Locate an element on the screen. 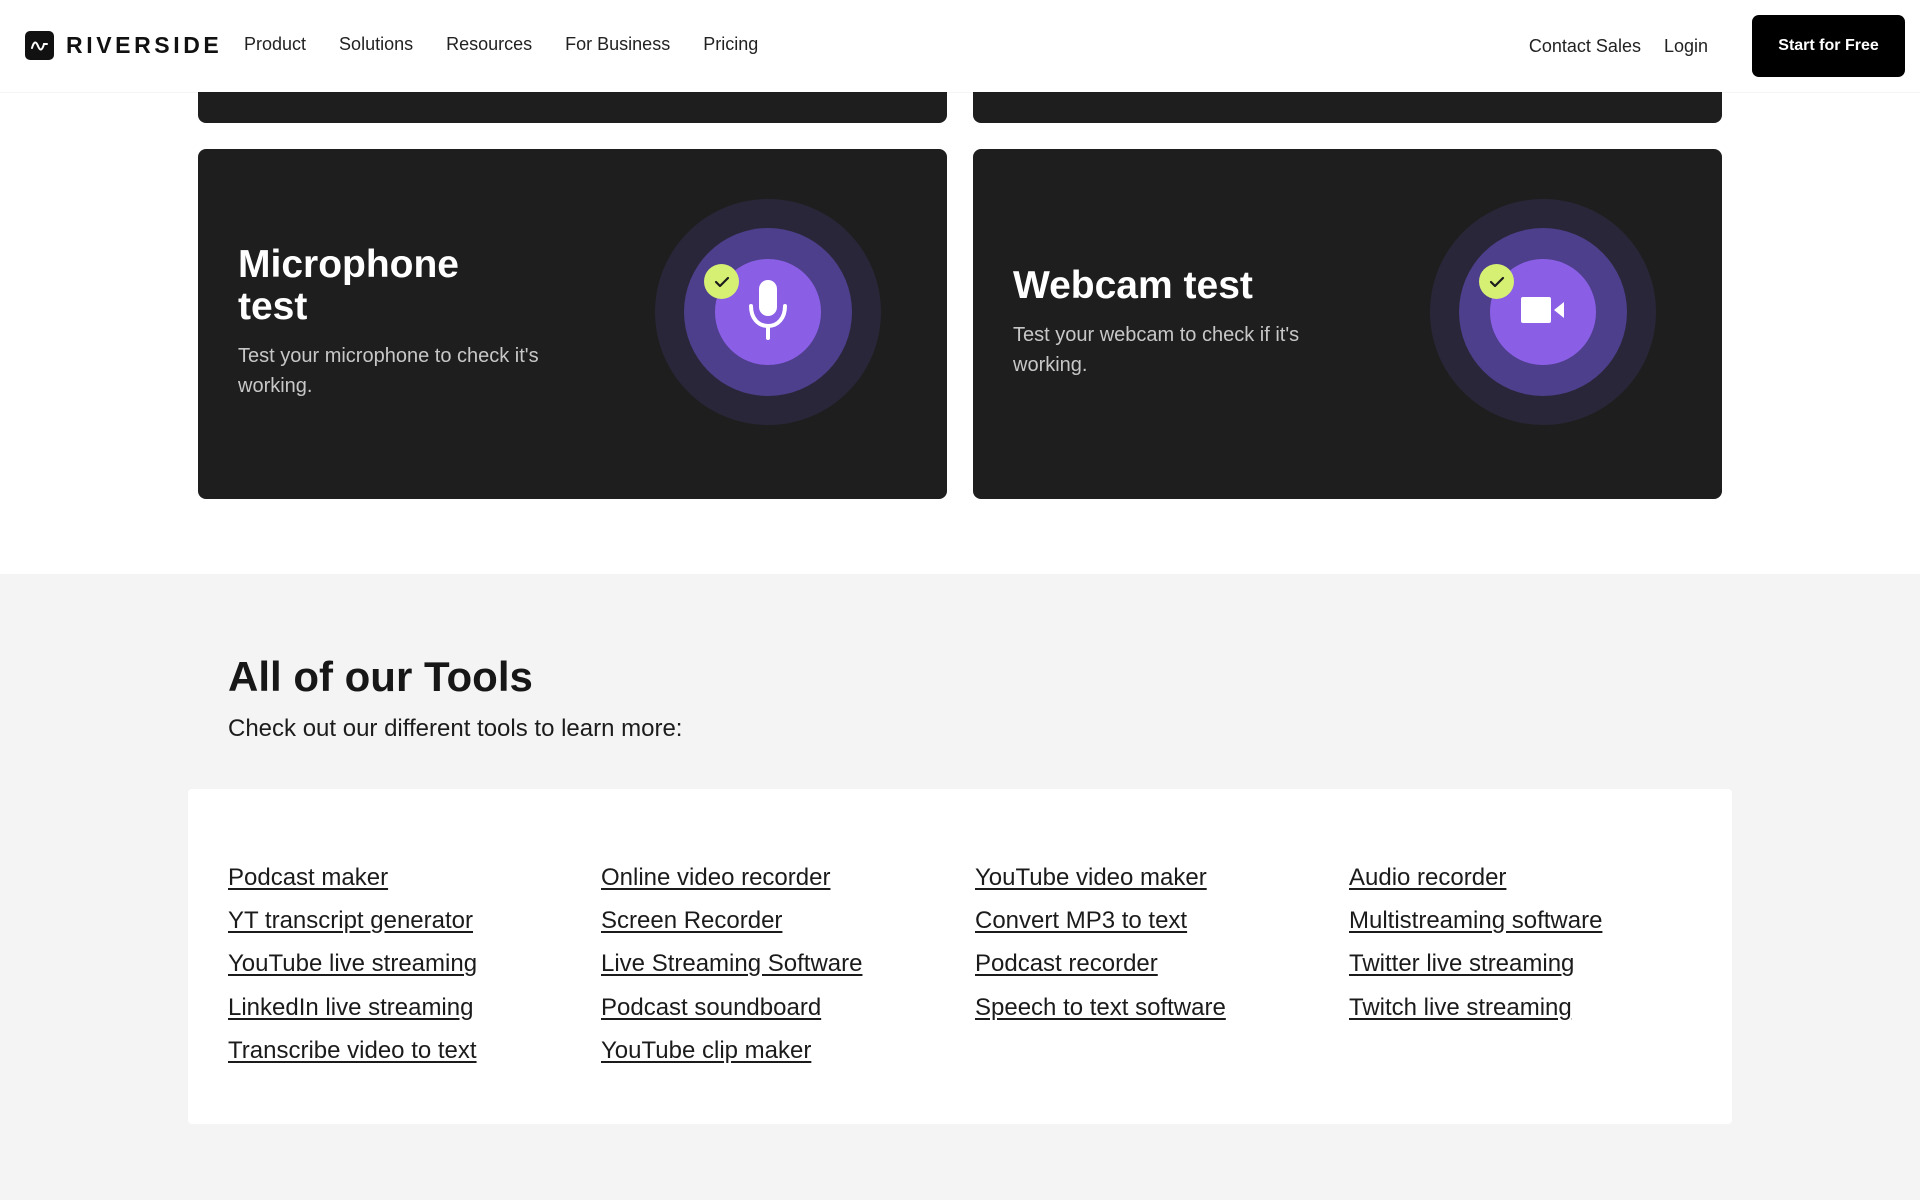 The height and width of the screenshot is (1200, 1920). microphone-illustration is located at coordinates (768, 312).